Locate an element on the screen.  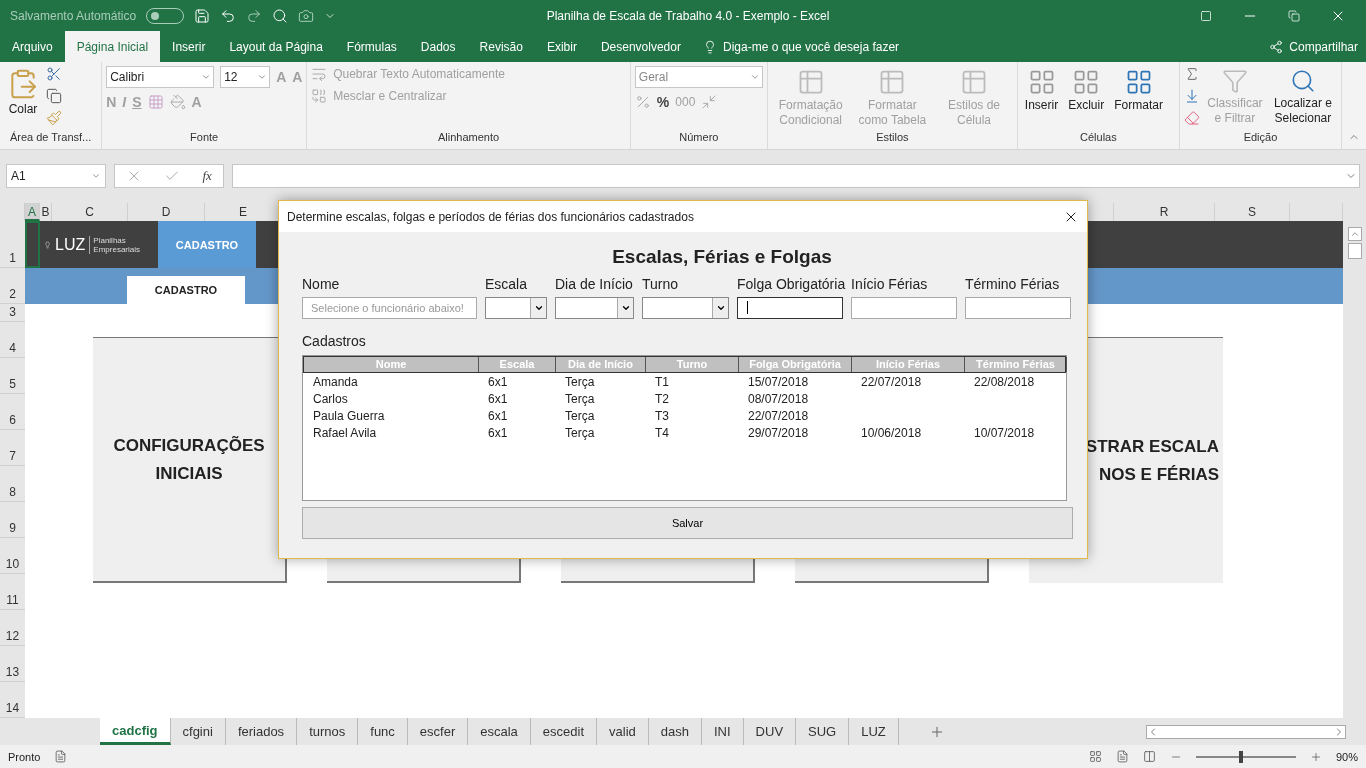
cells-button: Formatar is located at coordinates (1138, 98).